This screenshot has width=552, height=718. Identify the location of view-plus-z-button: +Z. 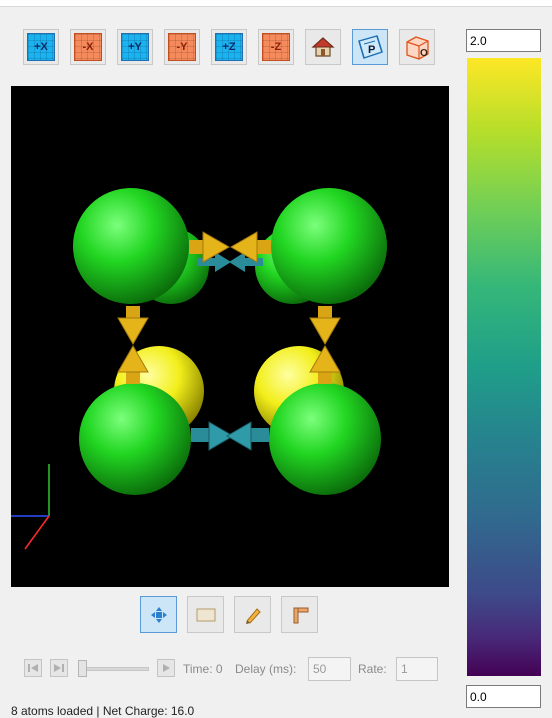
(229, 47).